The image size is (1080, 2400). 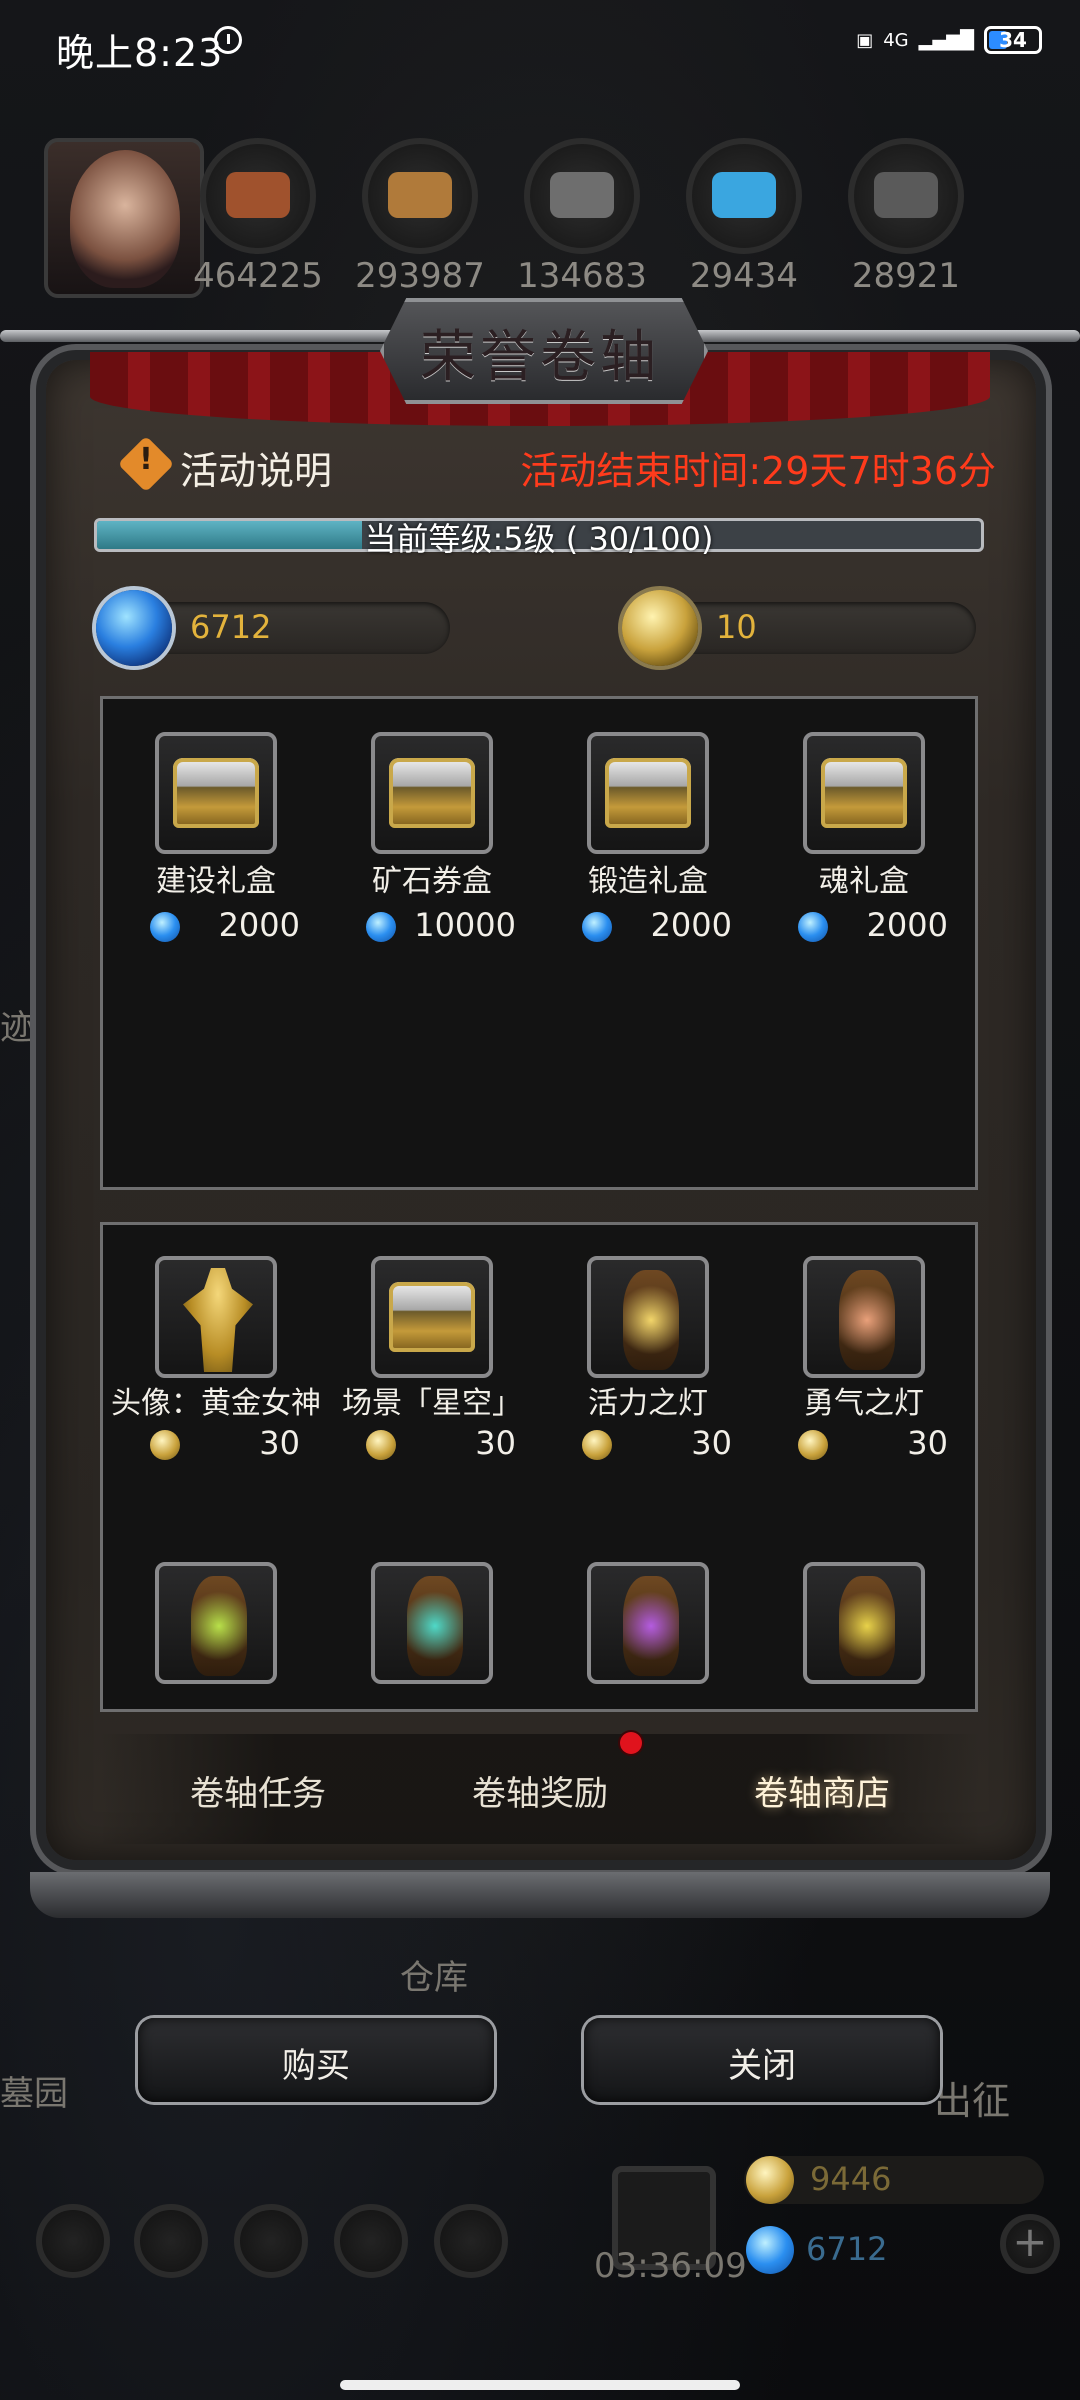 I want to click on spear-left, so click(x=200, y=336).